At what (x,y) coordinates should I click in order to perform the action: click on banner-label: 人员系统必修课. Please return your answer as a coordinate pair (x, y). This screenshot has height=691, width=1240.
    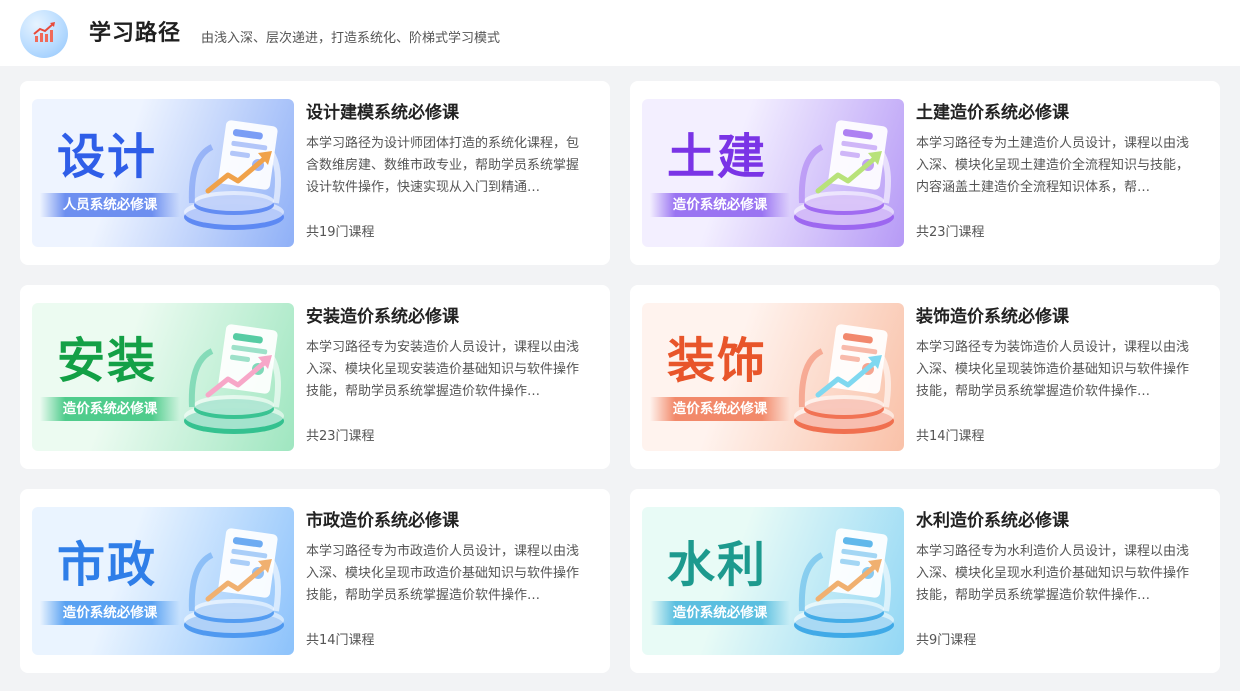
    Looking at the image, I should click on (110, 205).